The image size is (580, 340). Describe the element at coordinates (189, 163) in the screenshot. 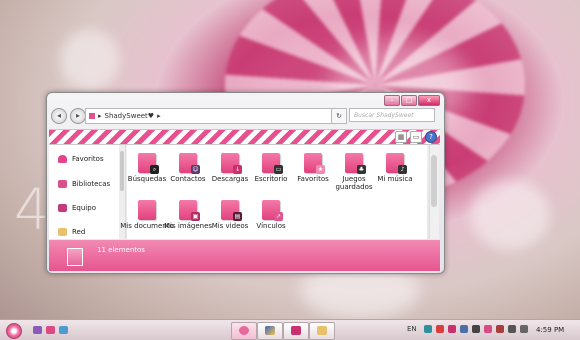

I see `folder-icon: ☺` at that location.